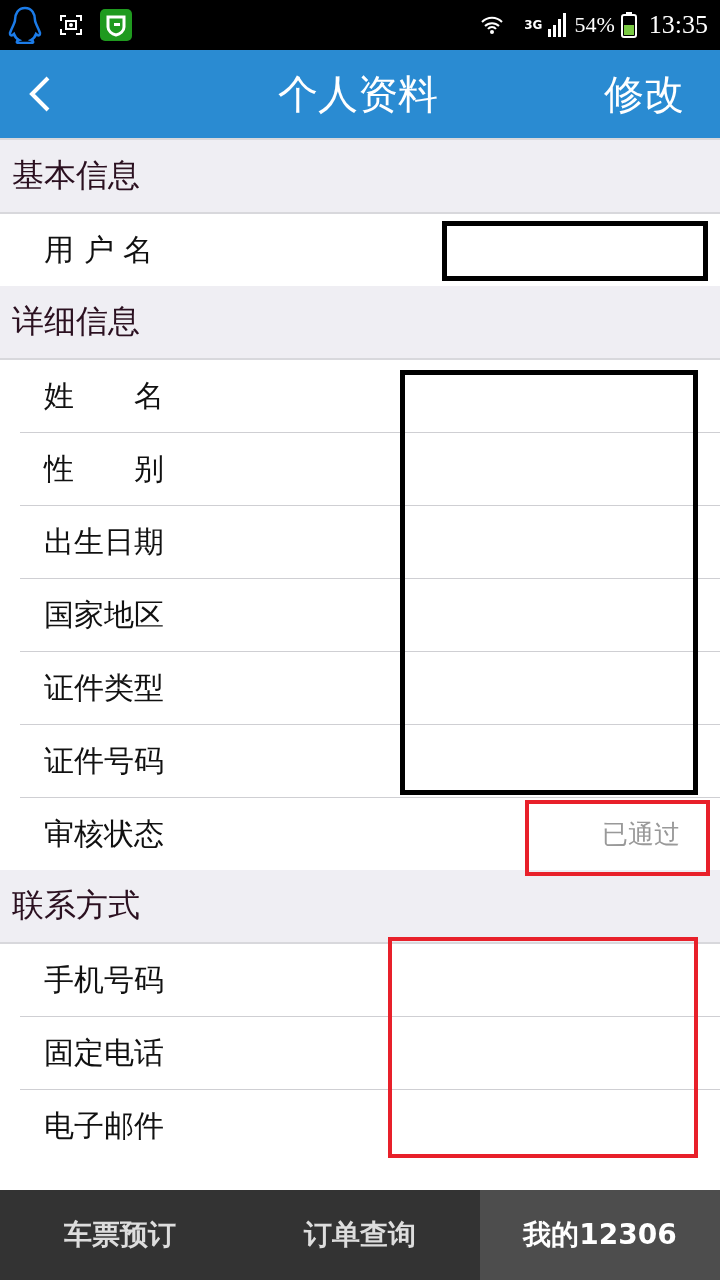  What do you see at coordinates (360, 177) in the screenshot?
I see `section-header: 基本信息` at bounding box center [360, 177].